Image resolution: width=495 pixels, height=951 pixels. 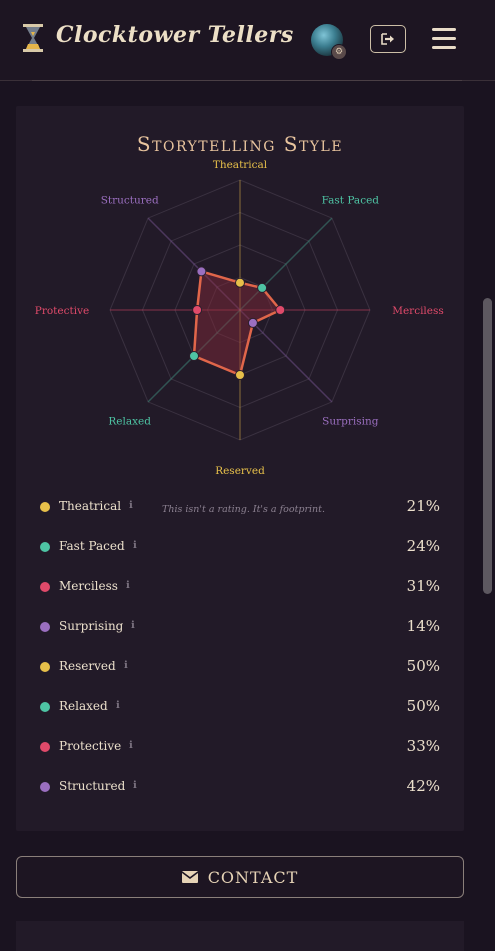 I want to click on legend-percentage: 33%, so click(x=423, y=746).